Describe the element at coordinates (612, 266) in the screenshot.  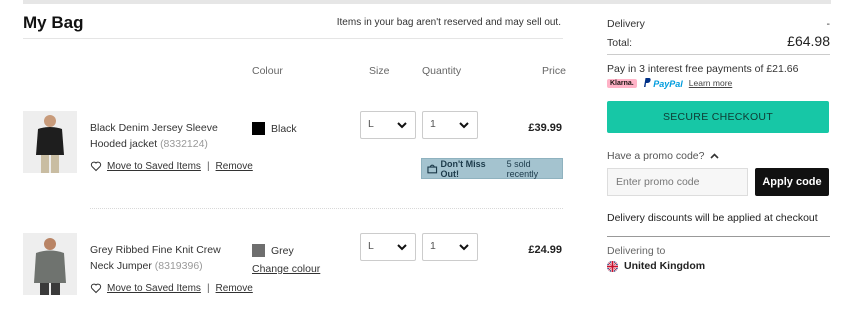
I see `uk-flag-icon` at that location.